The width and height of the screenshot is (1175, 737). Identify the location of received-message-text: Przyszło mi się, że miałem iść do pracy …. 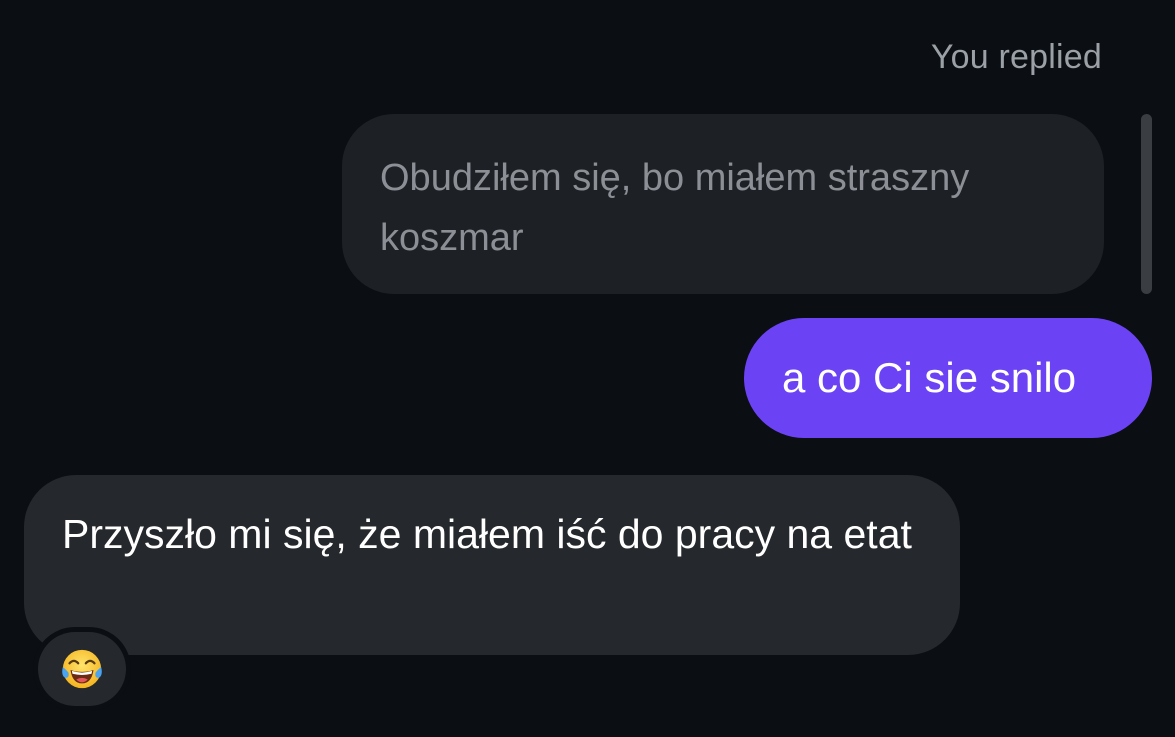
(487, 534).